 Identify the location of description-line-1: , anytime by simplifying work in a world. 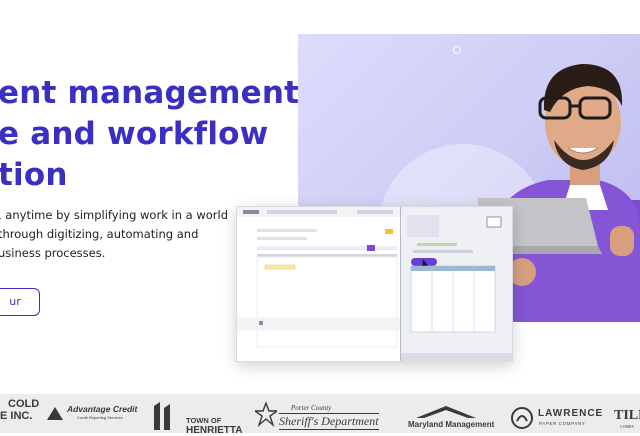
(114, 215).